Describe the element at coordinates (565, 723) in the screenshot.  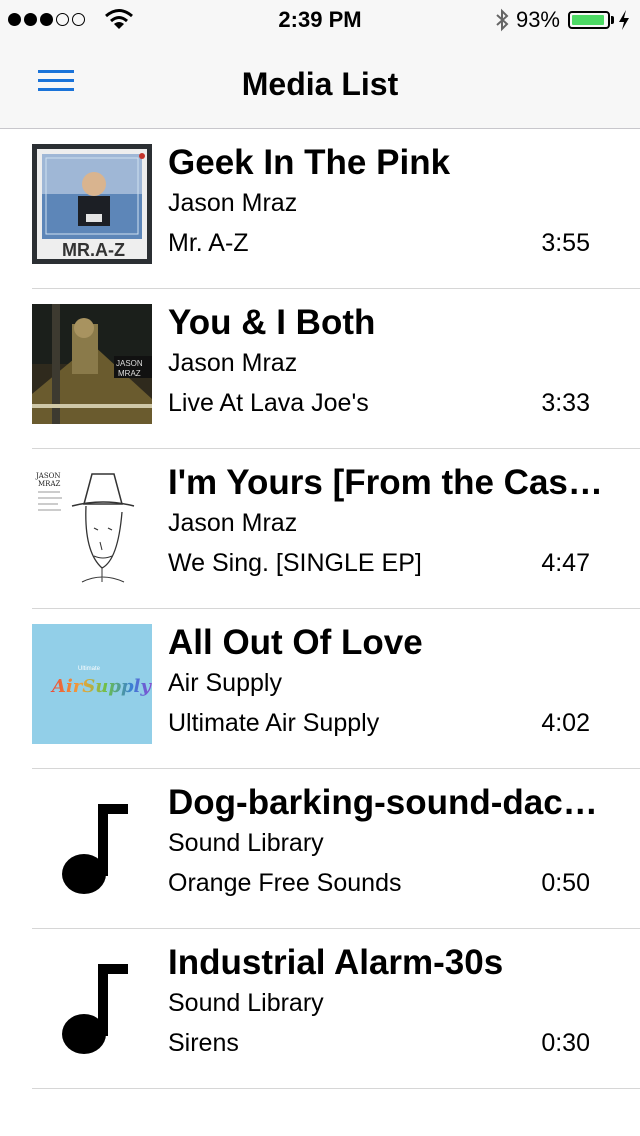
I see `media-duration: 4:02` at that location.